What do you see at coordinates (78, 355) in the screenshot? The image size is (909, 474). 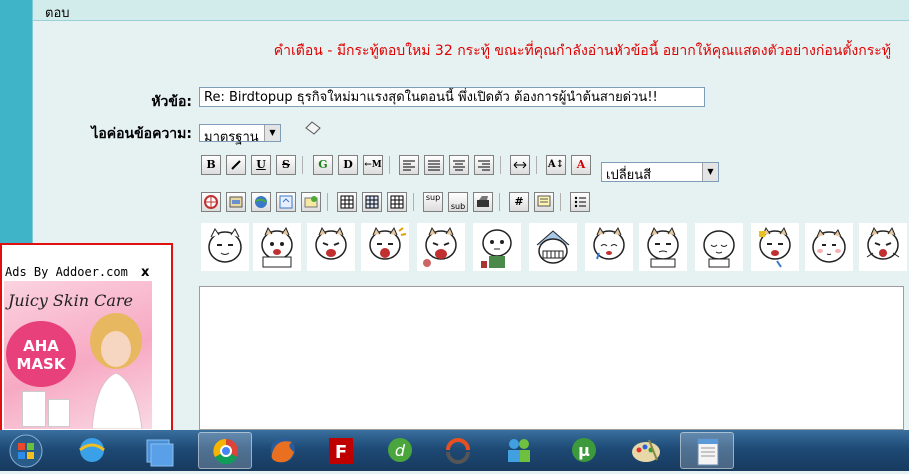 I see `ad-banner: Juicy Skin Care AHA MASK` at bounding box center [78, 355].